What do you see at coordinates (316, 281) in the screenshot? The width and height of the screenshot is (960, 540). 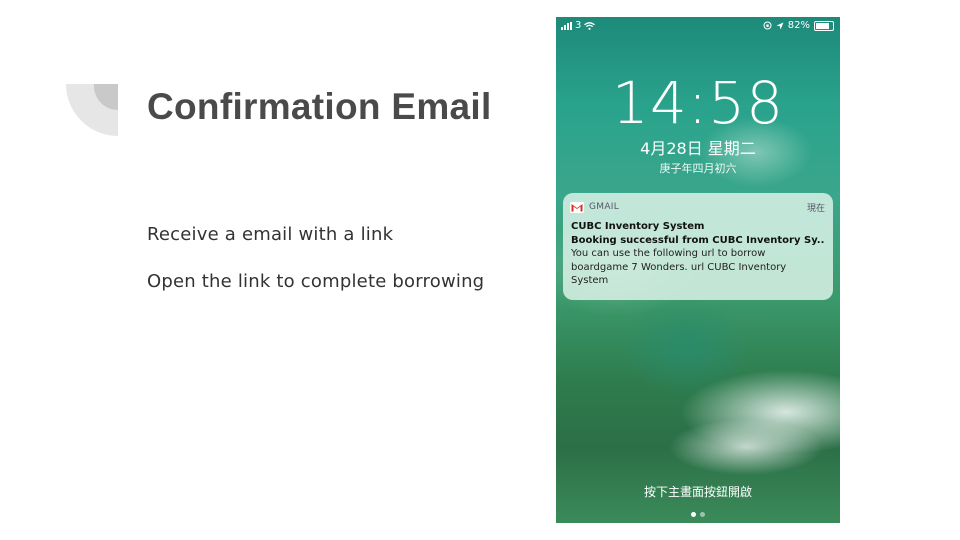 I see `bullet-item: Open the link to complete borrowing` at bounding box center [316, 281].